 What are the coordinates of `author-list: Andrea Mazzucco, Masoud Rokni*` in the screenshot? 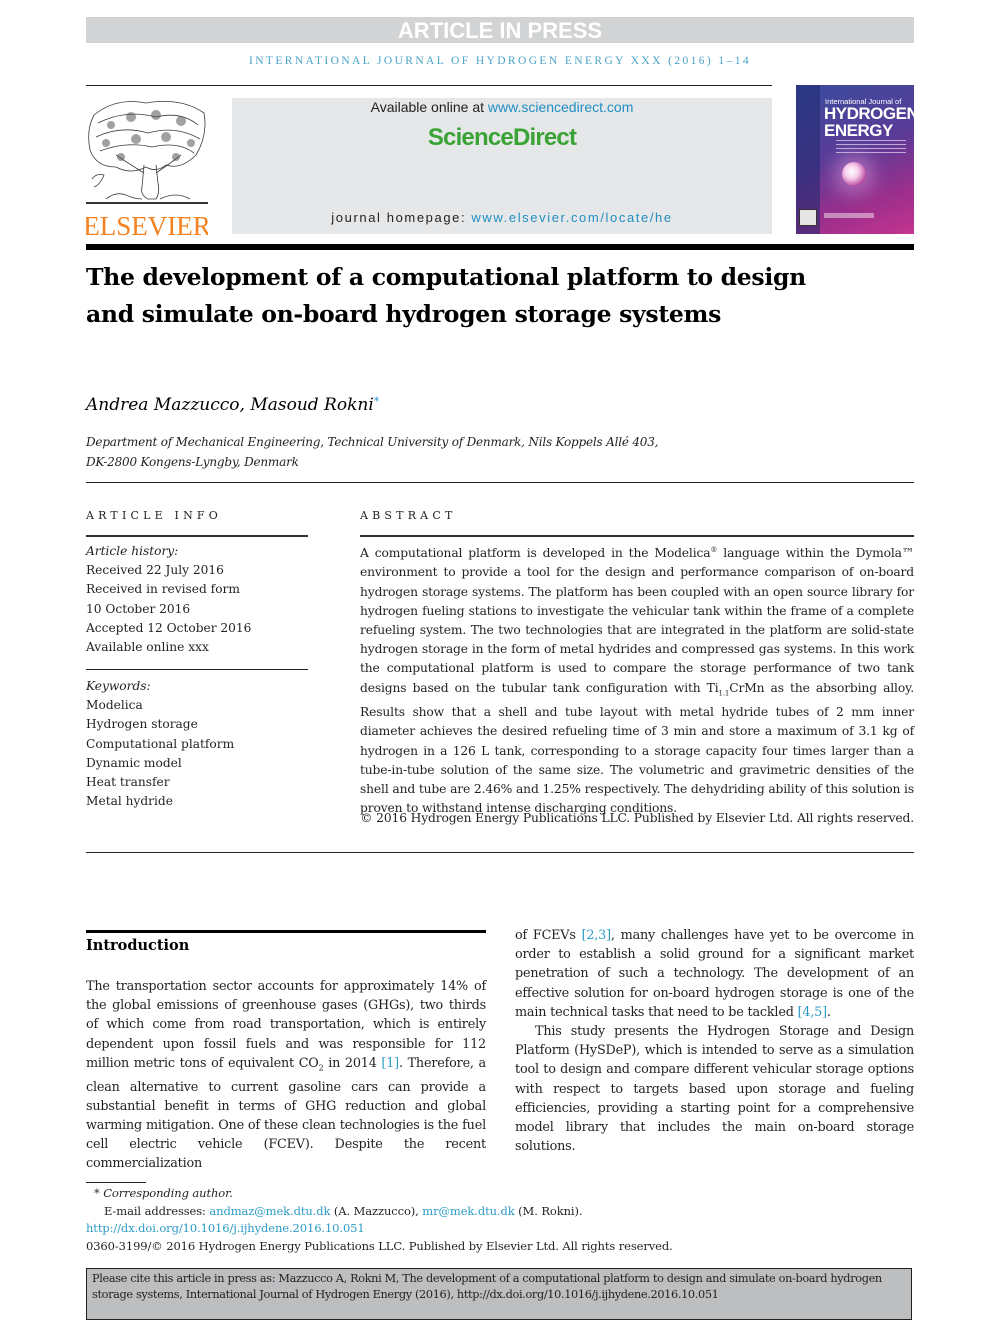 It's located at (232, 405).